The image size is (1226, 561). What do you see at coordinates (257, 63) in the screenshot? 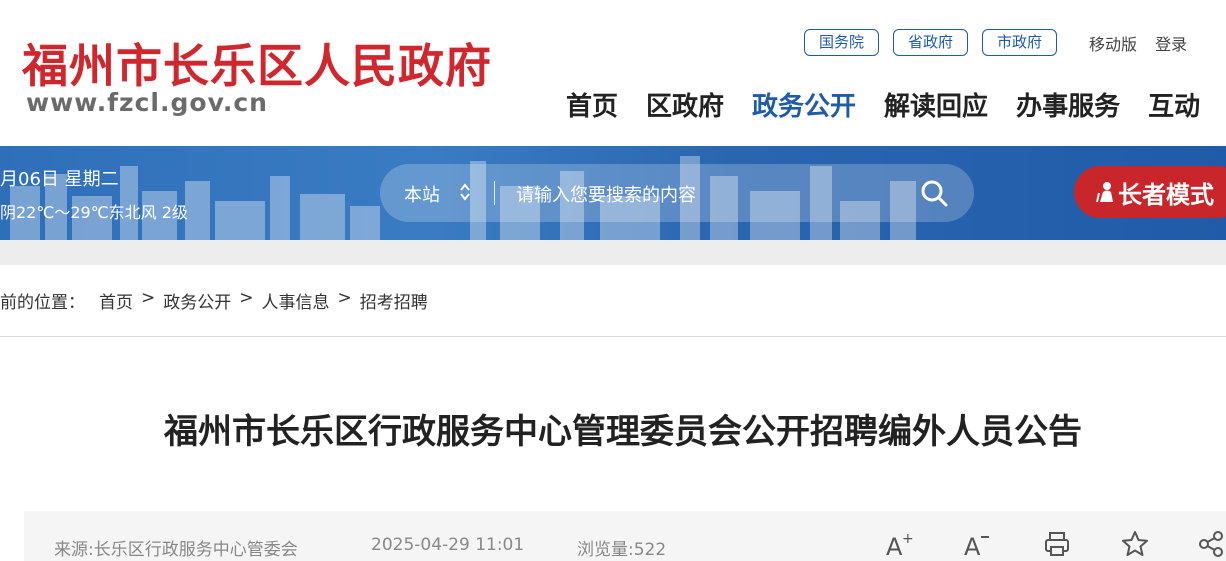
I see `site-title: 福州市长乐区人民政府` at bounding box center [257, 63].